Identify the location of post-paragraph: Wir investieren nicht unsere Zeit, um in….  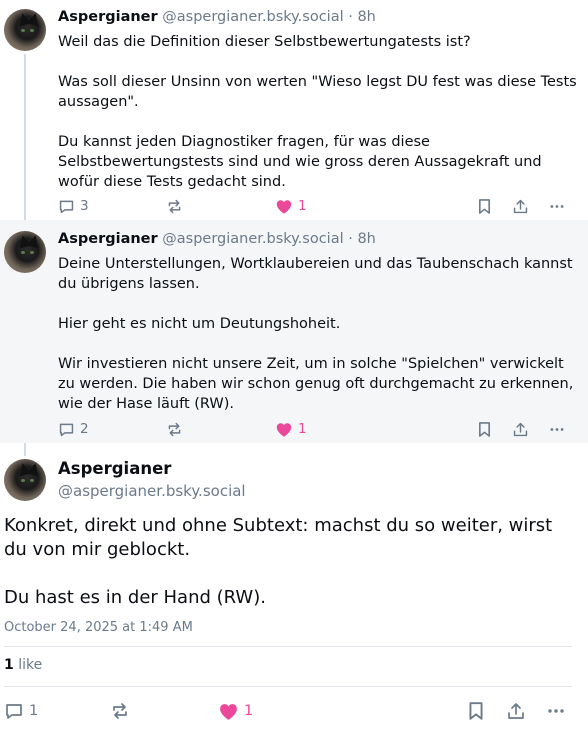
(316, 384).